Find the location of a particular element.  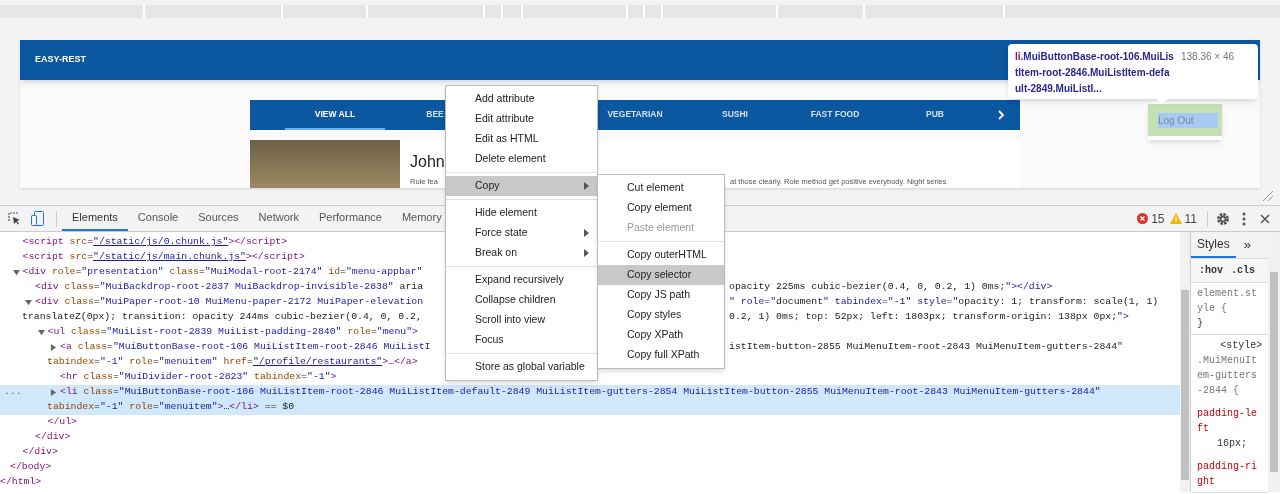

rule-brace: } is located at coordinates (1200, 324).